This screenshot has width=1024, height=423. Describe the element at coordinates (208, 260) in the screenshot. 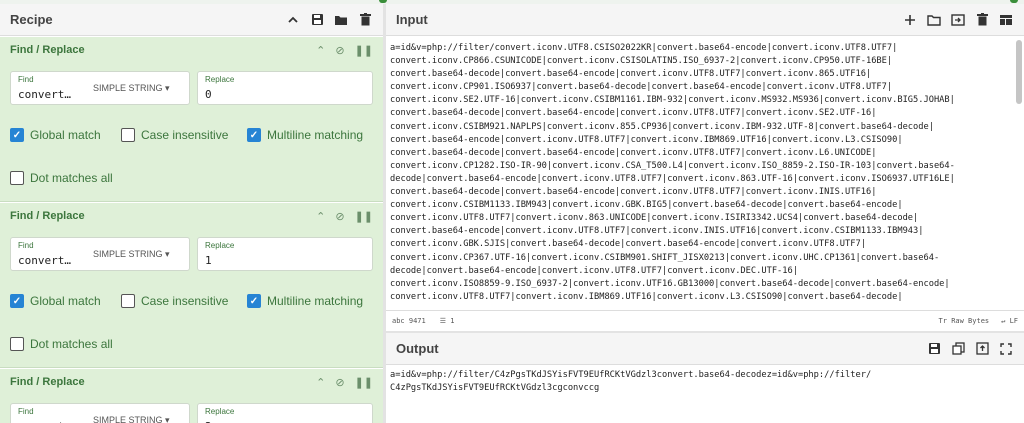

I see `replace-input: 1` at that location.